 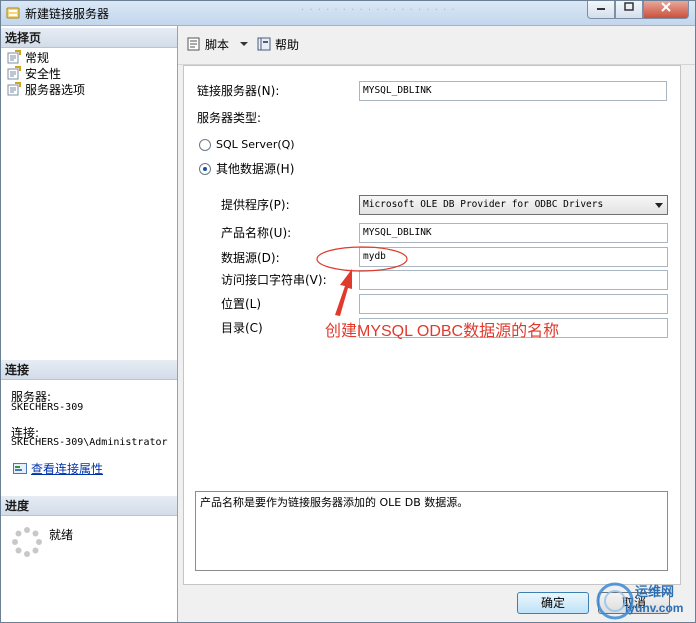 What do you see at coordinates (242, 328) in the screenshot?
I see `catalog-label: 目录(C)` at bounding box center [242, 328].